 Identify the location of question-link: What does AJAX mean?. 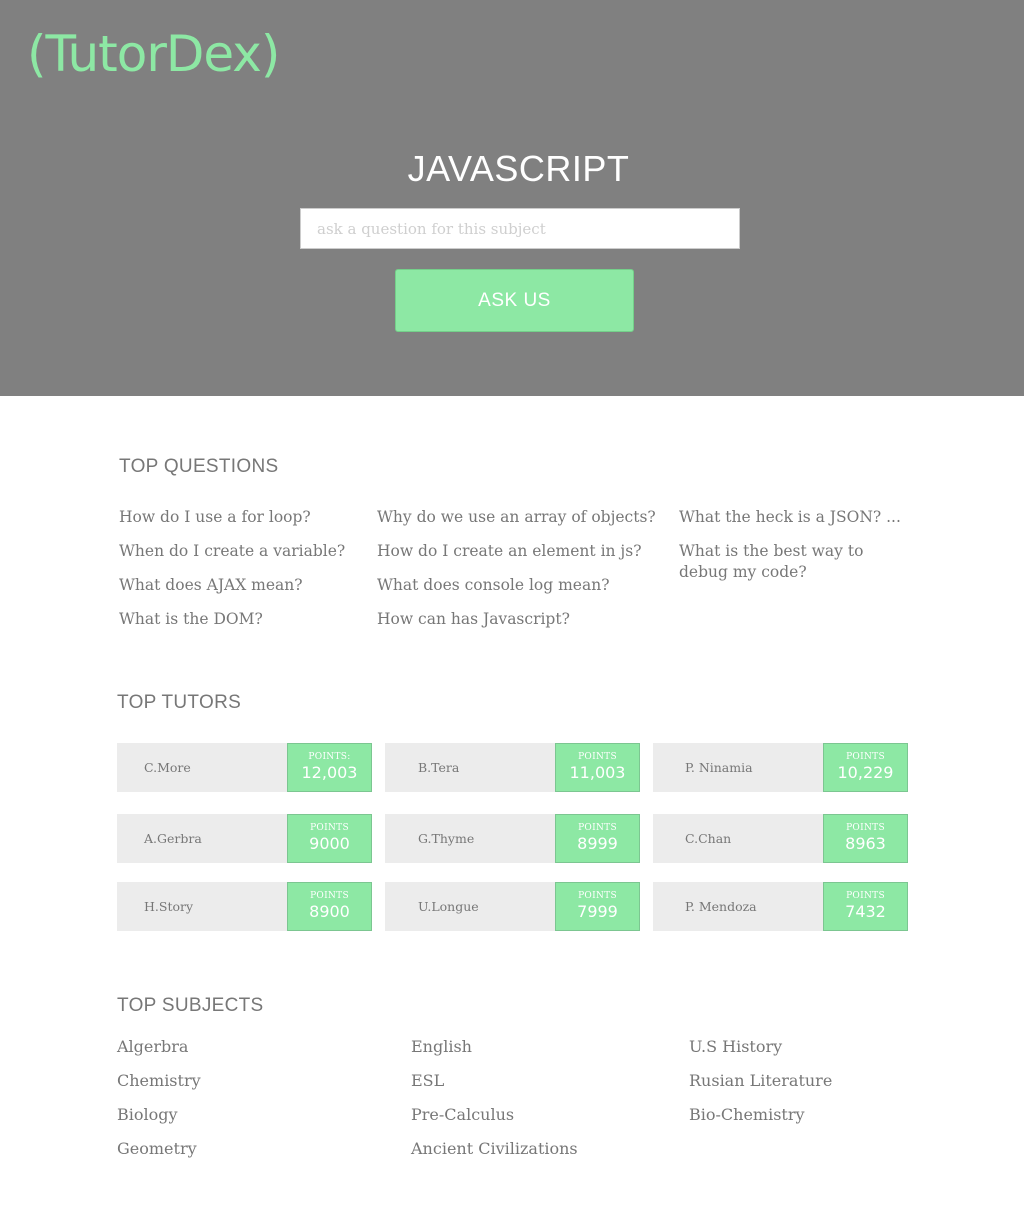
(244, 585).